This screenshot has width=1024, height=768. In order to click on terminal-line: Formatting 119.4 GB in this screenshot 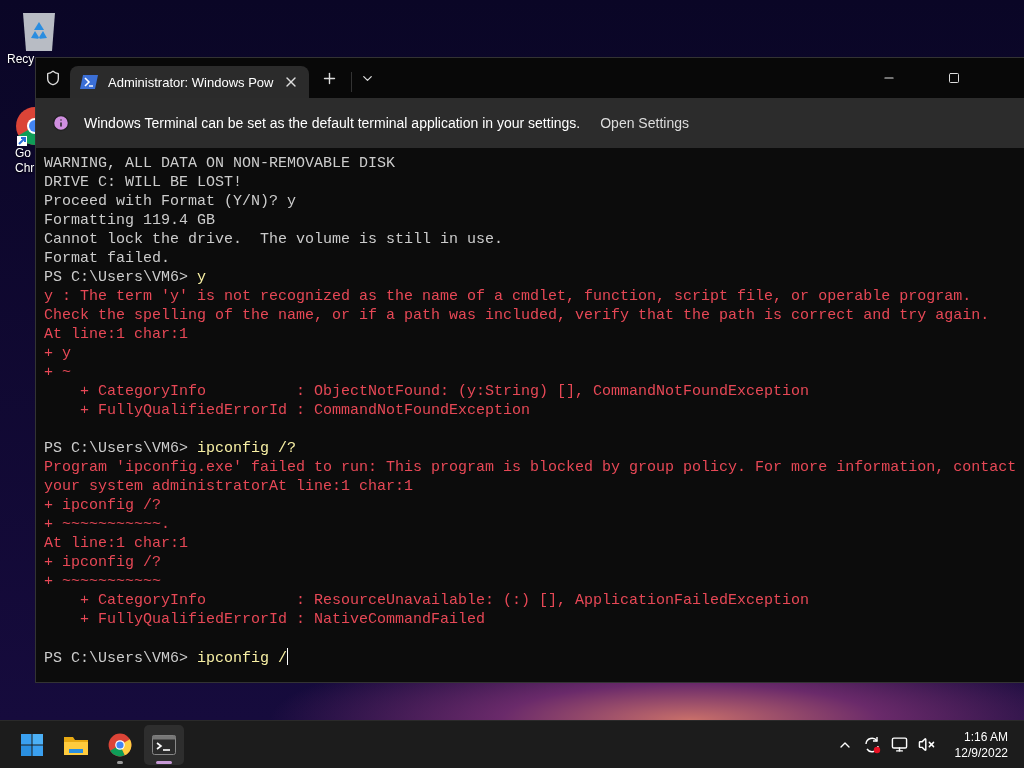, I will do `click(130, 220)`.